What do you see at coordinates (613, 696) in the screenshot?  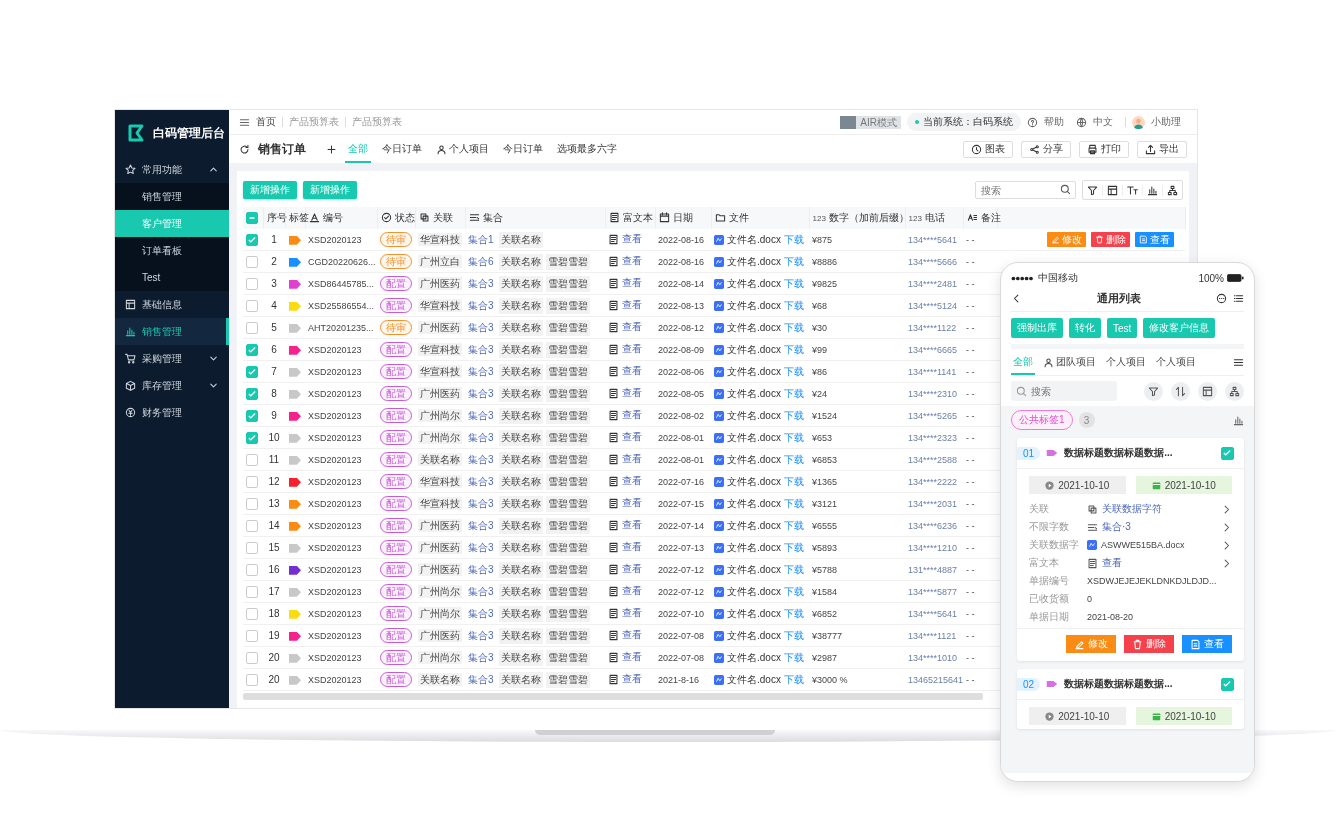 I see `scrollbar-thumb` at bounding box center [613, 696].